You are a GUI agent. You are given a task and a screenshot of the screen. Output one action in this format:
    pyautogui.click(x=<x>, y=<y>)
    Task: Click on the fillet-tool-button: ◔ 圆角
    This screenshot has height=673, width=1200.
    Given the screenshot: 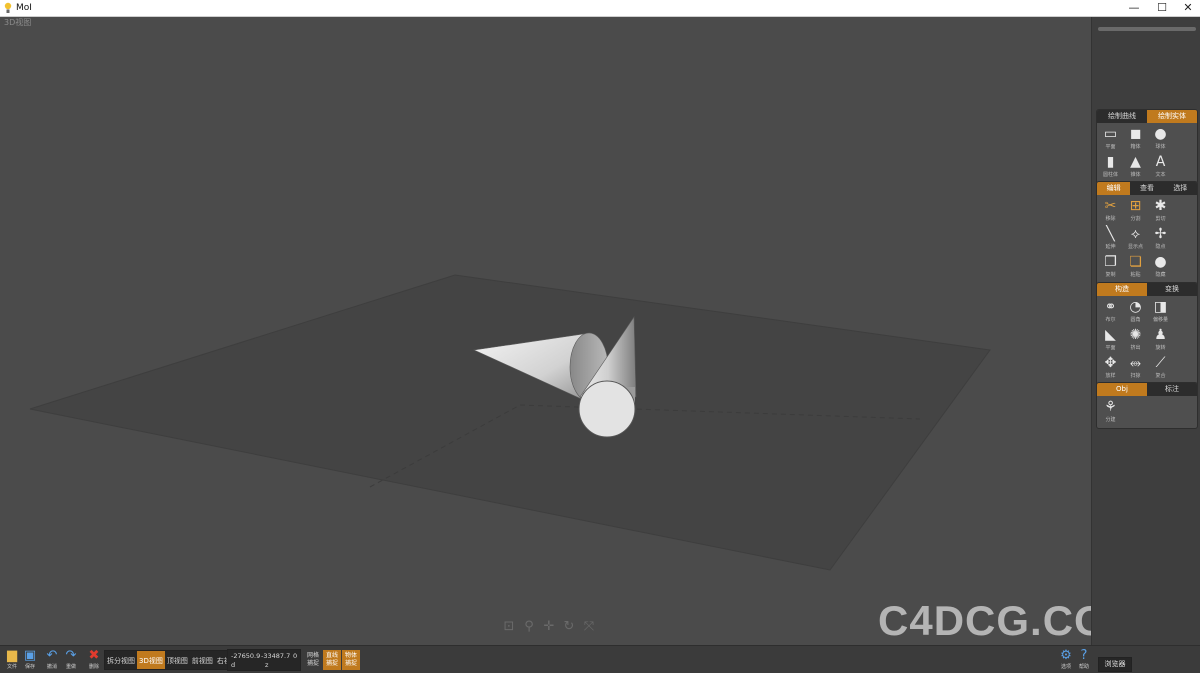 What is the action you would take?
    pyautogui.click(x=1135, y=312)
    